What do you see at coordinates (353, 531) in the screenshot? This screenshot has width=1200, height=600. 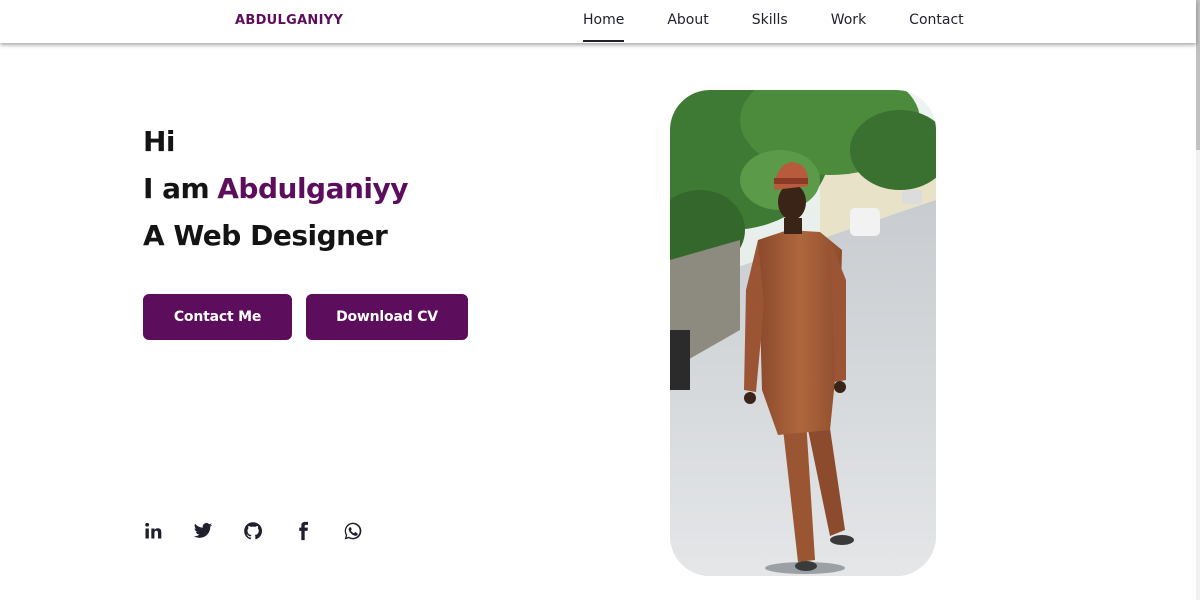 I see `whatsapp-icon` at bounding box center [353, 531].